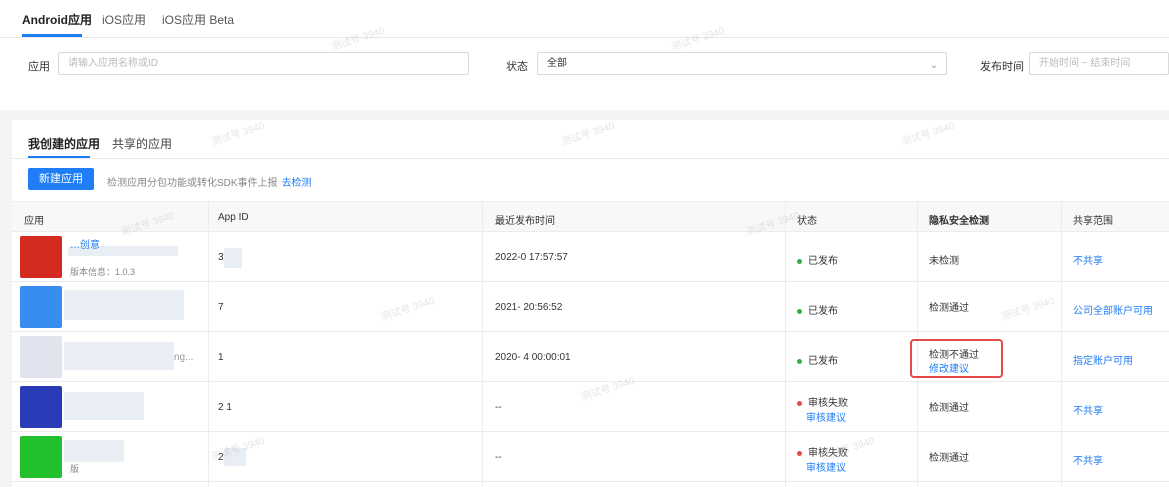  I want to click on status-select-value: 全部, so click(557, 63).